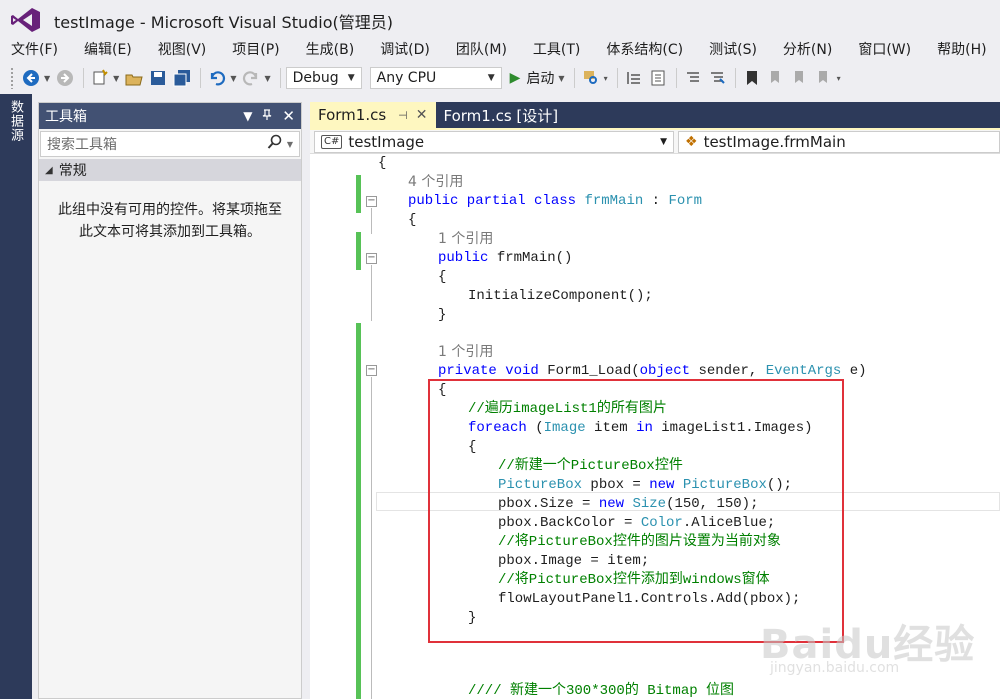 This screenshot has height=699, width=1000. Describe the element at coordinates (405, 50) in the screenshot. I see `menu-debug: 调试(D)` at that location.